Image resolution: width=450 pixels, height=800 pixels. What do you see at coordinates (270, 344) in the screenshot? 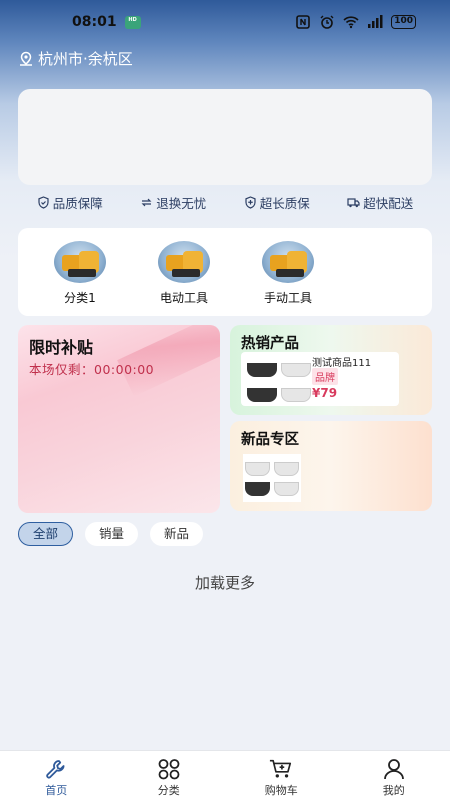
I see `hot-products-title: 热销产品` at bounding box center [270, 344].